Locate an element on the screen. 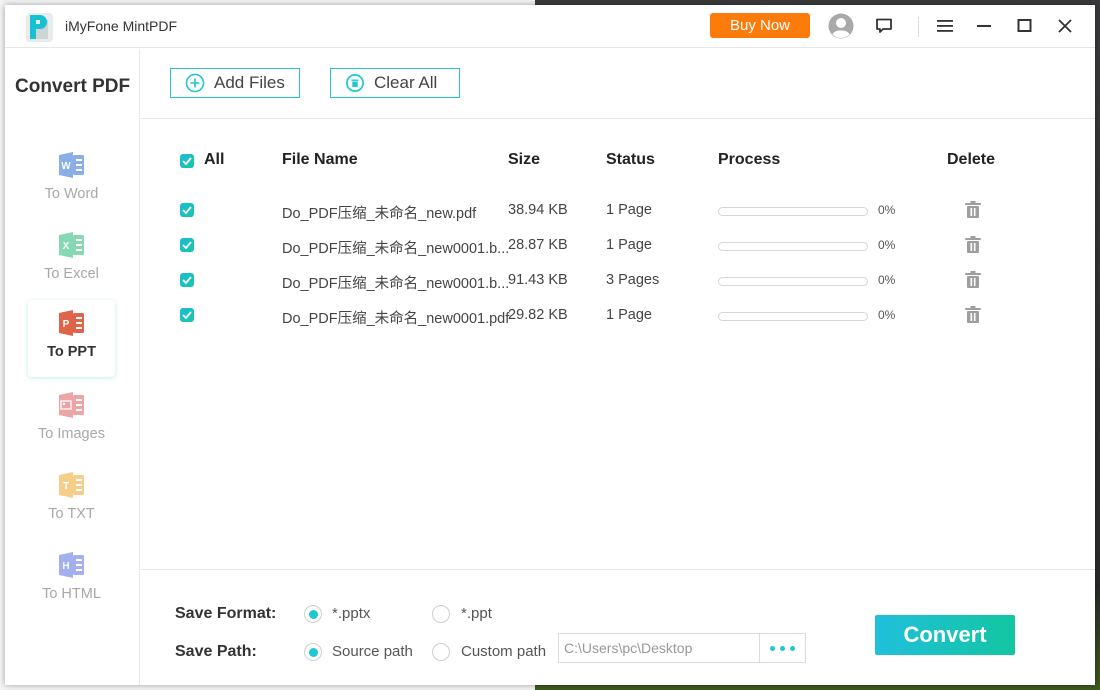 The height and width of the screenshot is (690, 1100). svg-text: P is located at coordinates (65, 324).